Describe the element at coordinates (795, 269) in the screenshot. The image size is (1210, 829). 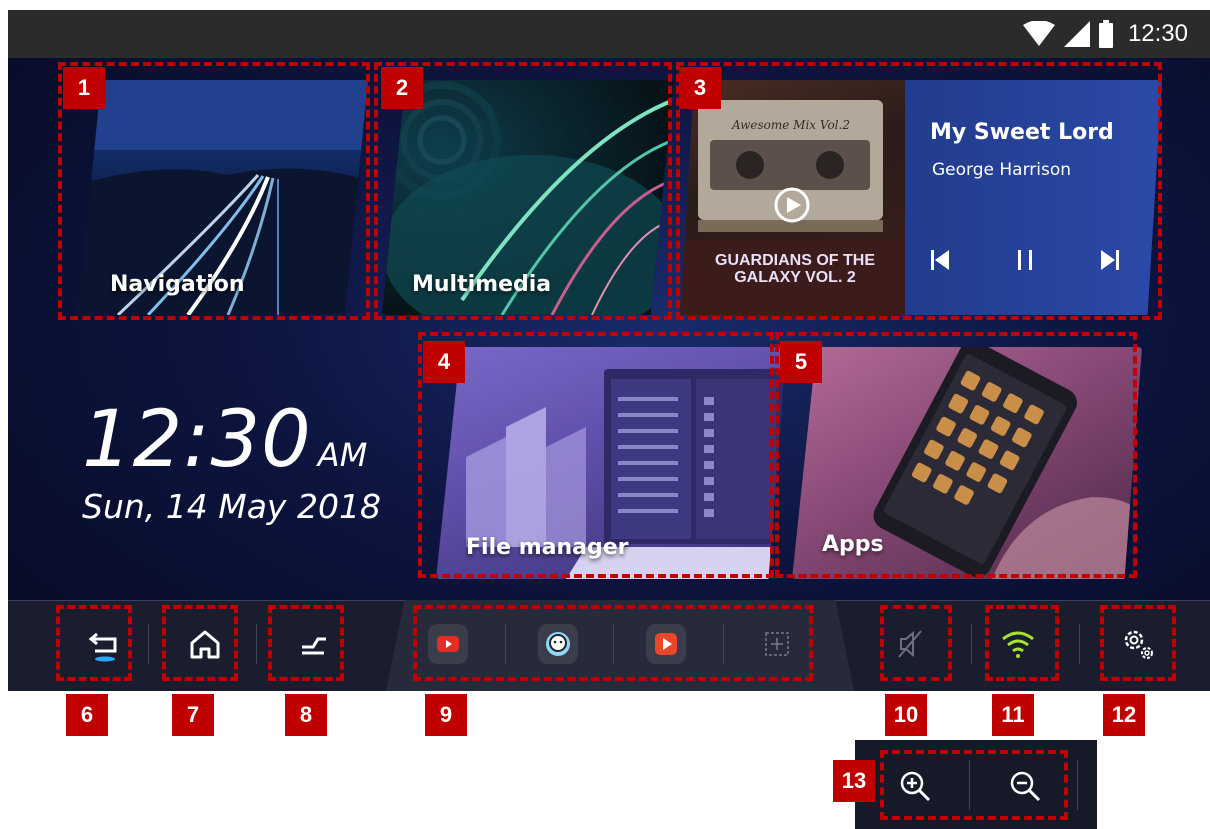
I see `album-logo-text: GUARDIANS OF THE GALAXY VOL. 2` at that location.